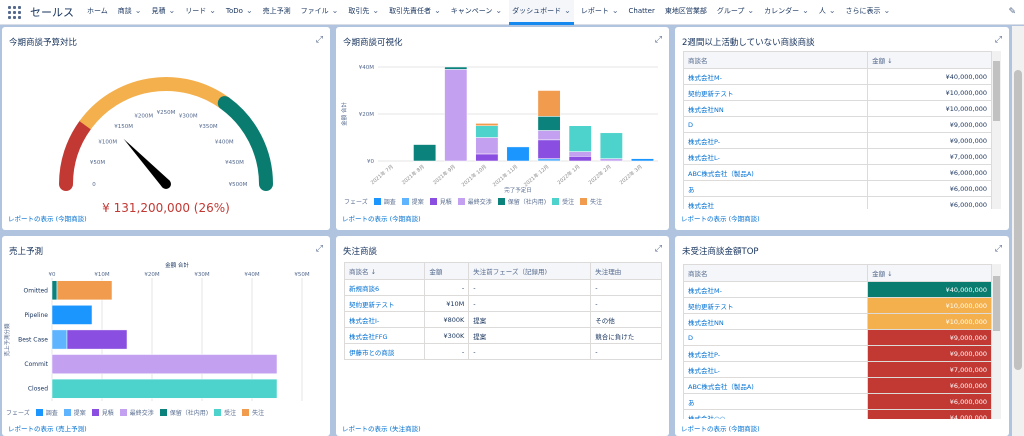 The height and width of the screenshot is (436, 1024). I want to click on view-report-link: レポートの表示 (失注商談), so click(381, 428).